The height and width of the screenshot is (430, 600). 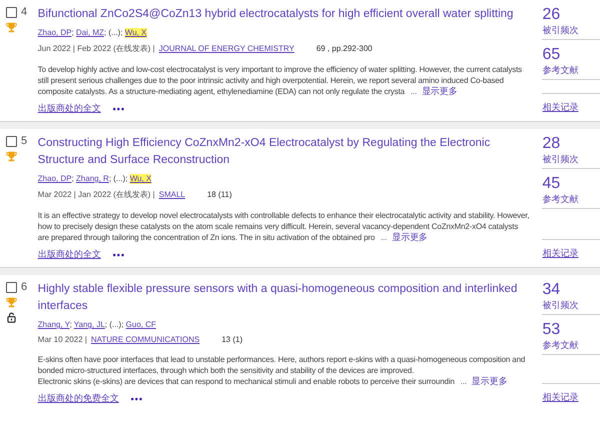 What do you see at coordinates (219, 194) in the screenshot?
I see `volume-info: 18 (11)` at bounding box center [219, 194].